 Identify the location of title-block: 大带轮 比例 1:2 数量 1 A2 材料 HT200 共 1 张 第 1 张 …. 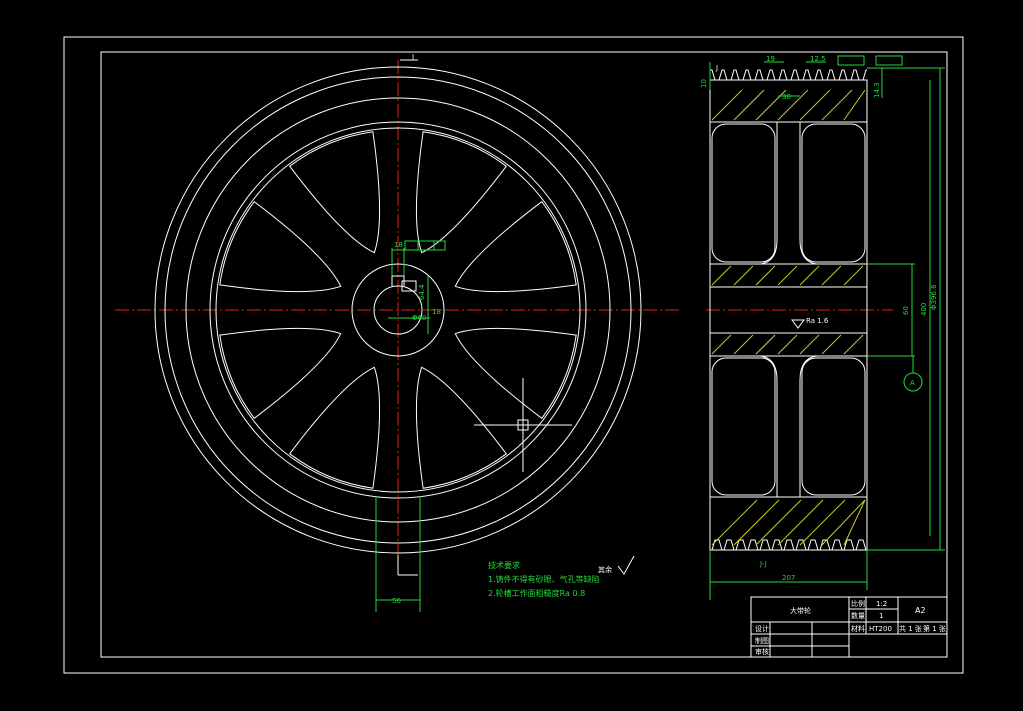
(849, 627).